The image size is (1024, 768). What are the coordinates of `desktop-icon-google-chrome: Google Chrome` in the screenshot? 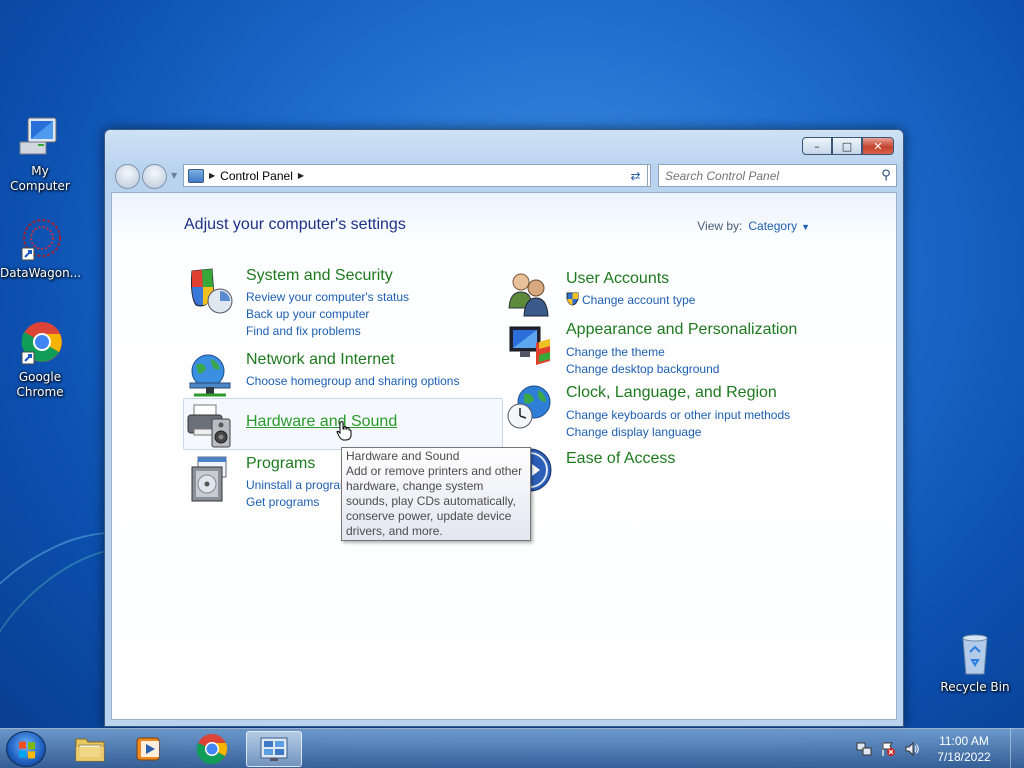 It's located at (40, 360).